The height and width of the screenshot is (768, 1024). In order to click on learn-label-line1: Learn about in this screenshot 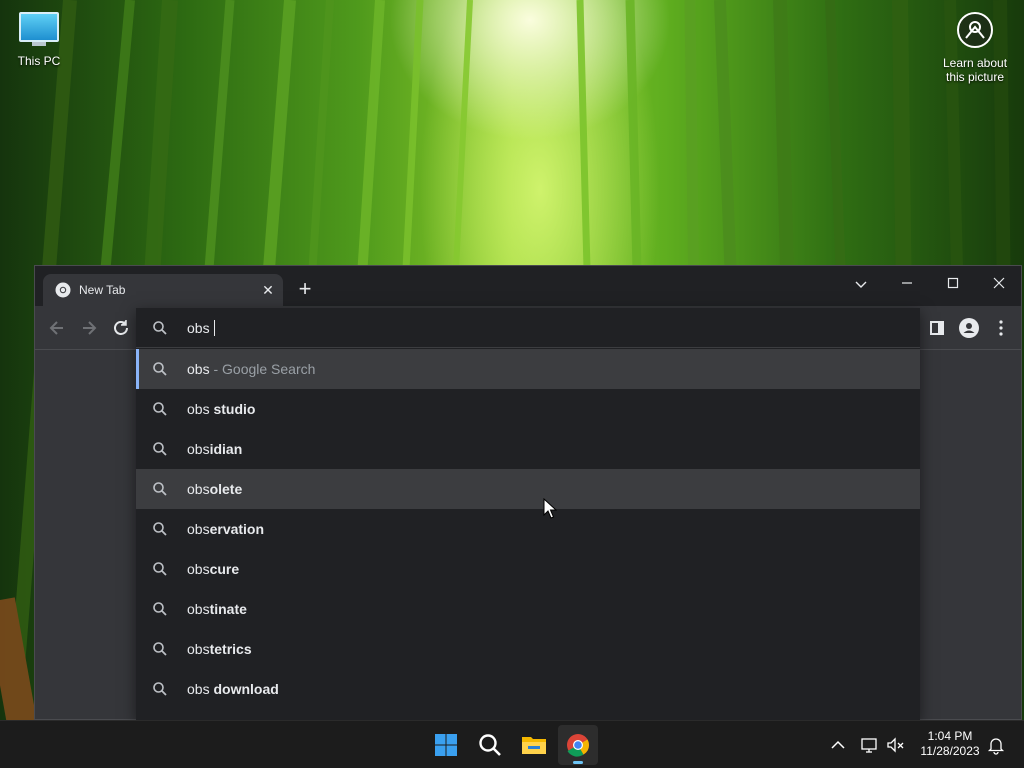, I will do `click(975, 63)`.